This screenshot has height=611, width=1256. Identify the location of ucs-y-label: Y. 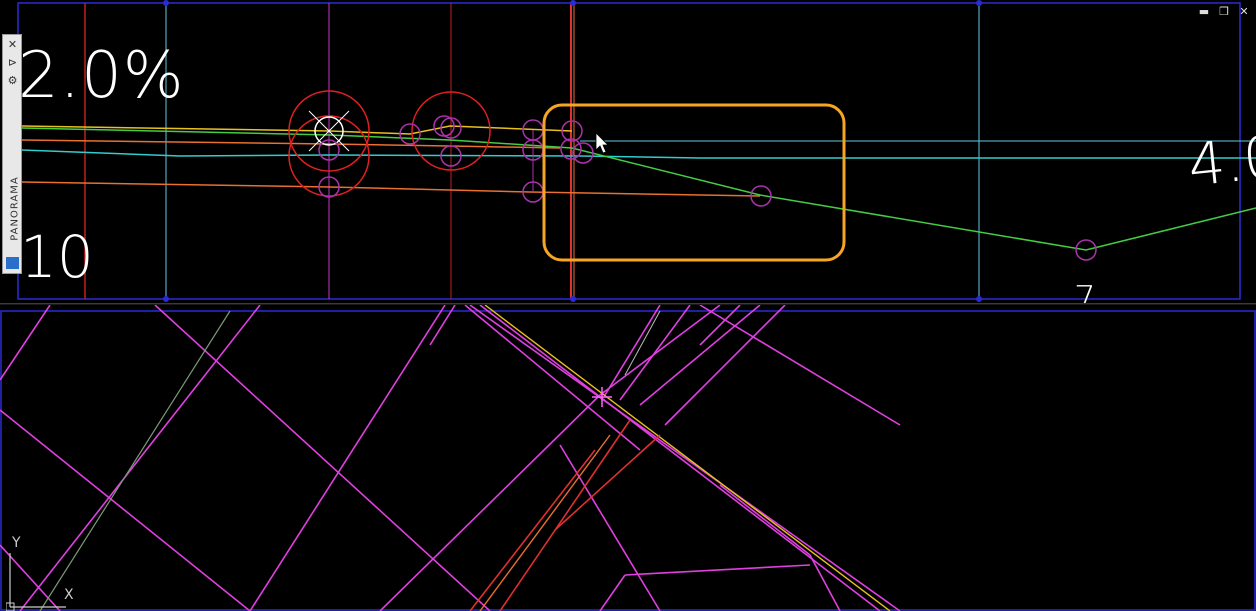
(16, 543).